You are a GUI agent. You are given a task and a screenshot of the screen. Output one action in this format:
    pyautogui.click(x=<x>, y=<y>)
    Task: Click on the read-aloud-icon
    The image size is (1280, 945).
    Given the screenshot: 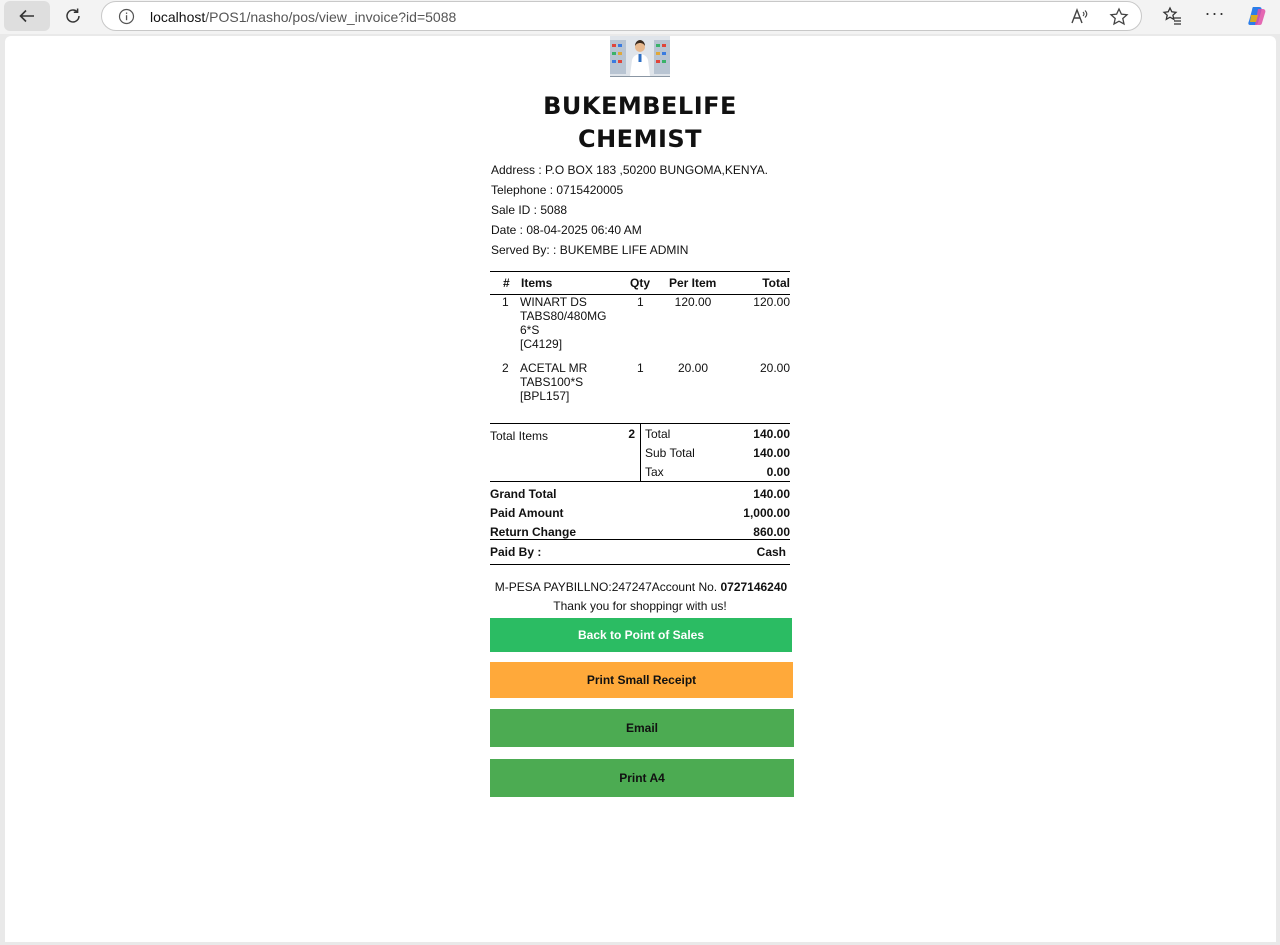 What is the action you would take?
    pyautogui.click(x=1079, y=17)
    